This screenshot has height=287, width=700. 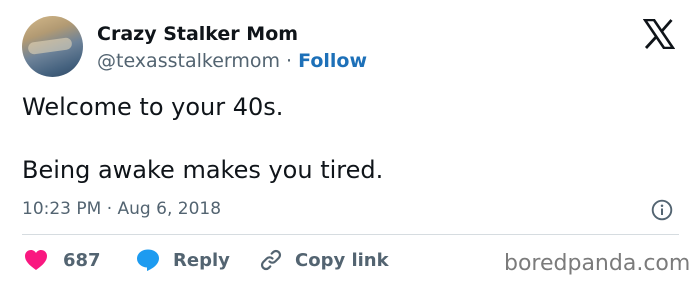 What do you see at coordinates (597, 263) in the screenshot?
I see `watermark: boredpanda.com` at bounding box center [597, 263].